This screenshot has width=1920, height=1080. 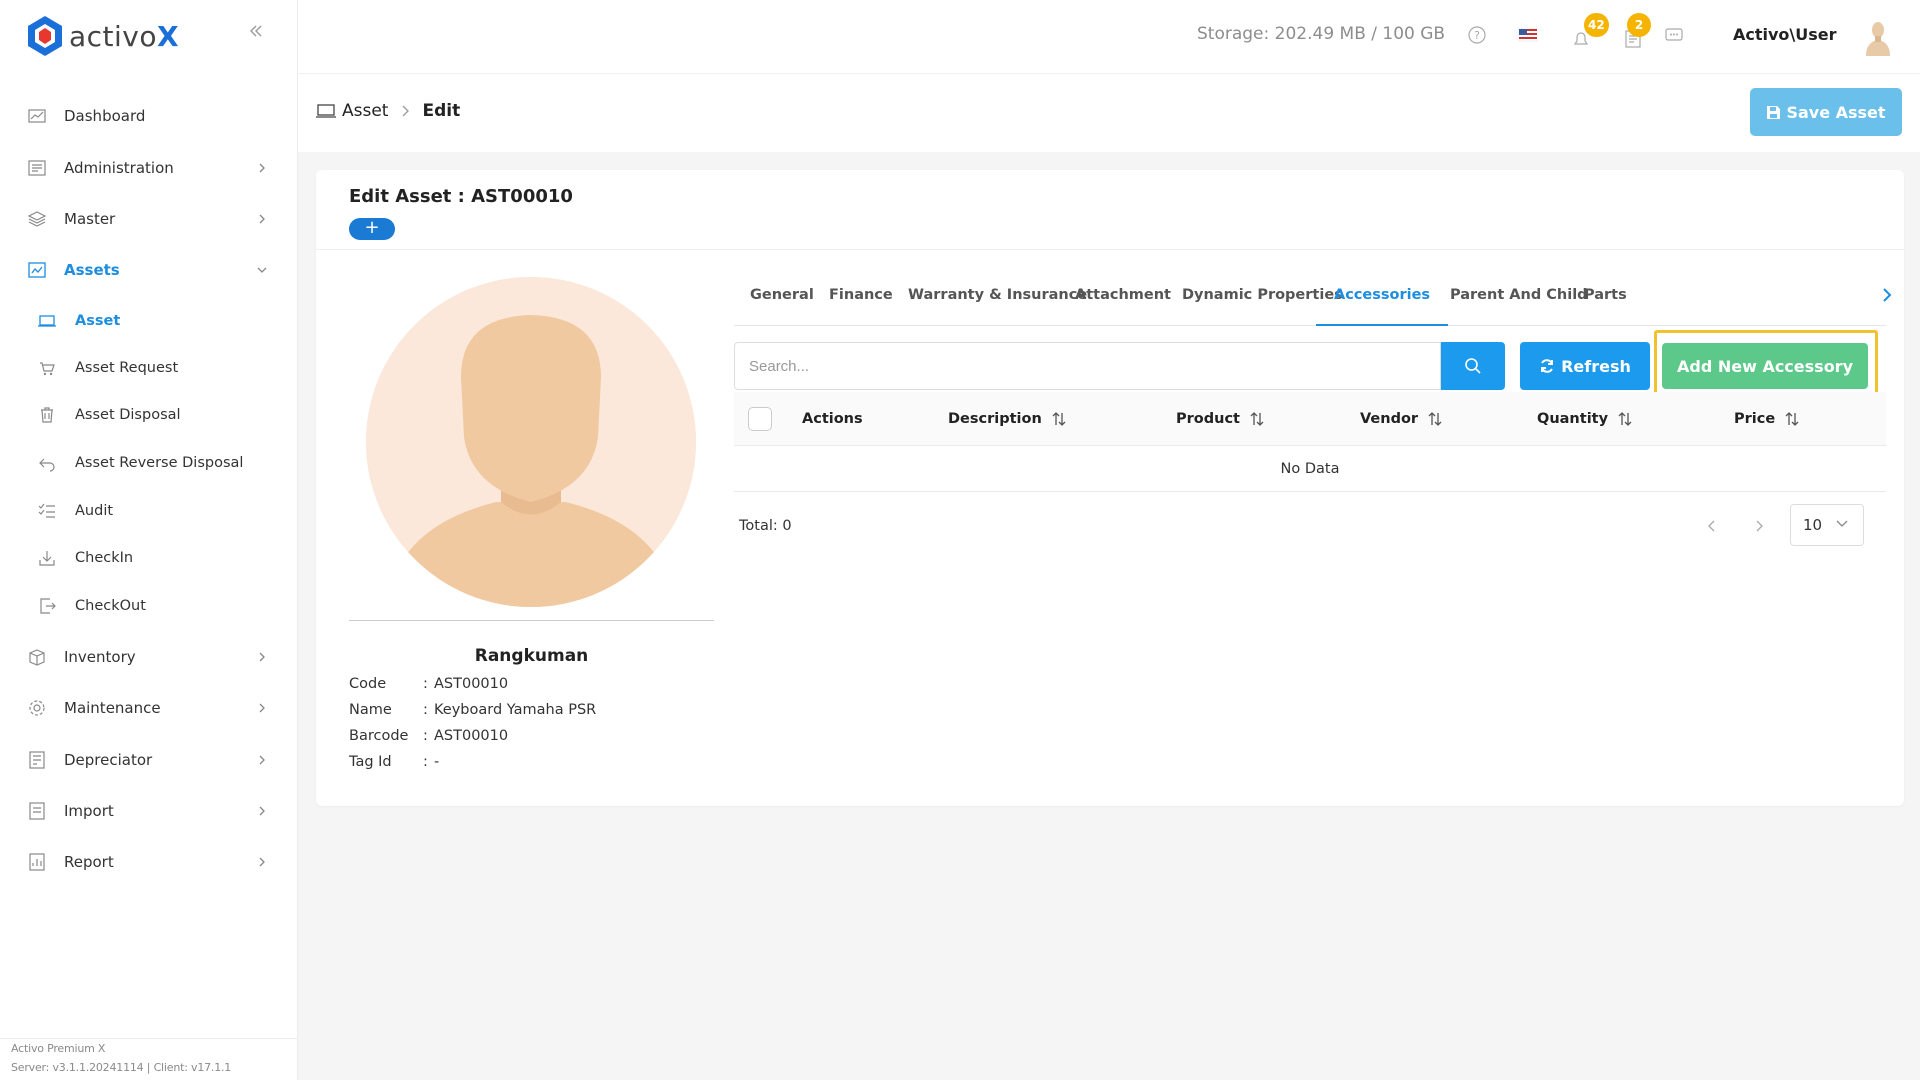 I want to click on tab-finance: Finance, so click(x=861, y=304).